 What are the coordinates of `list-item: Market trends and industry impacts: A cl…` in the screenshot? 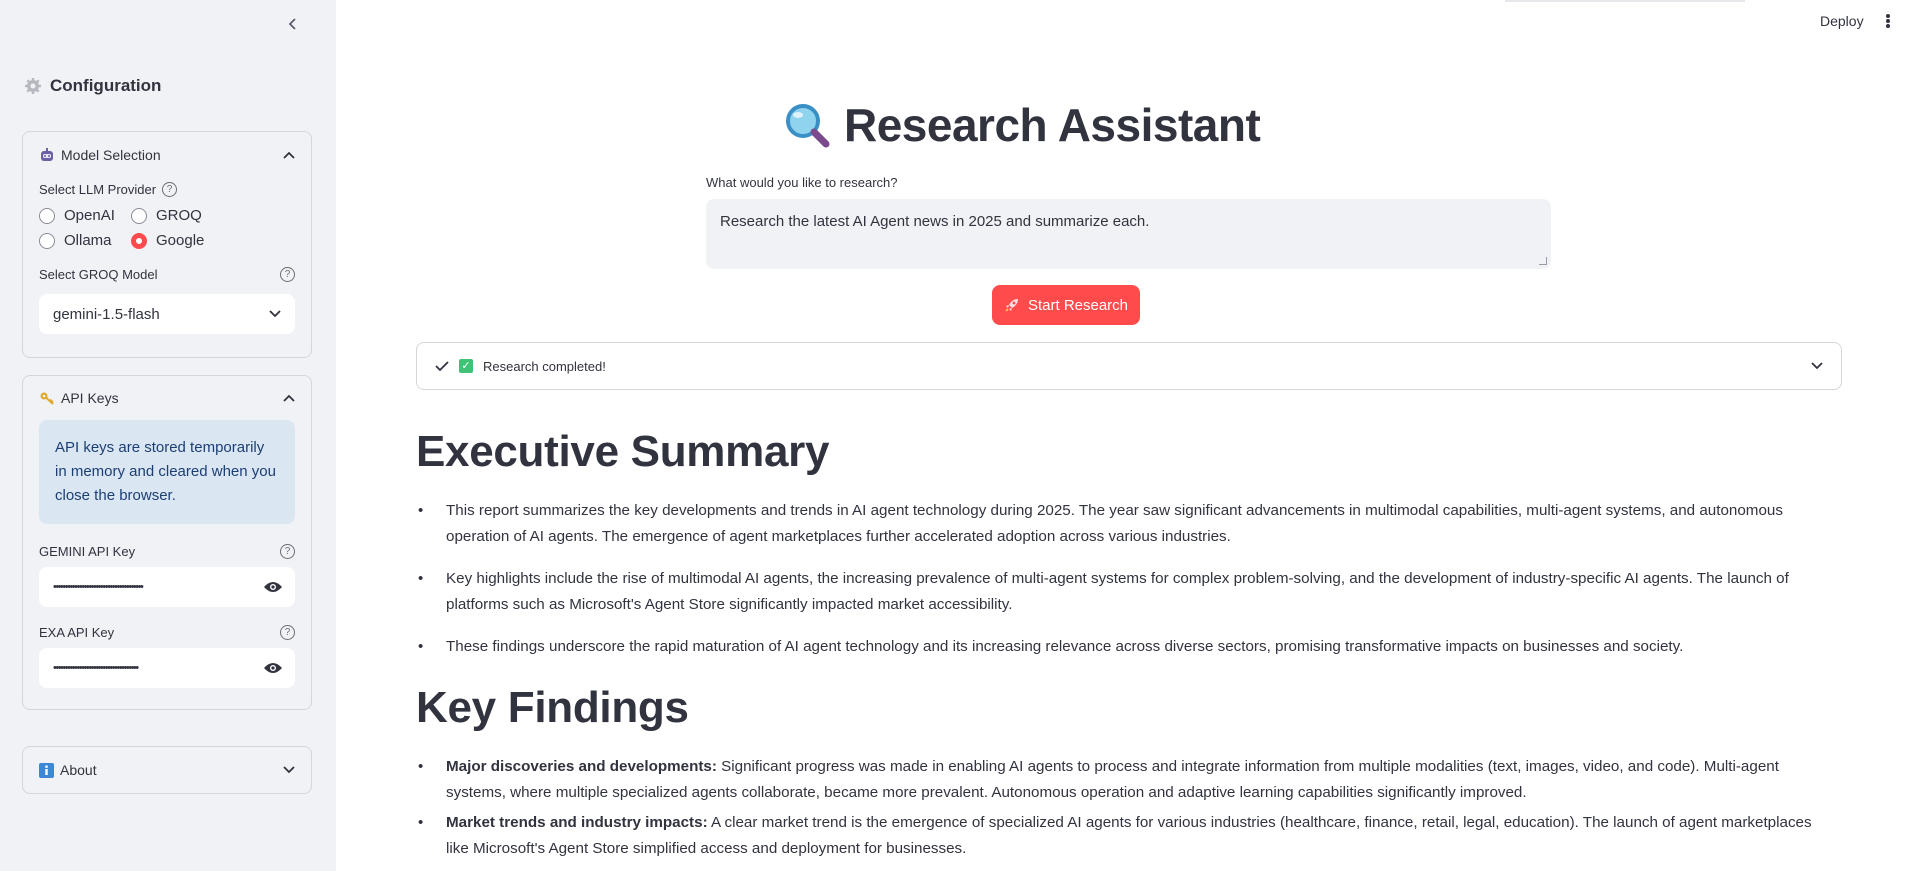 It's located at (1121, 836).